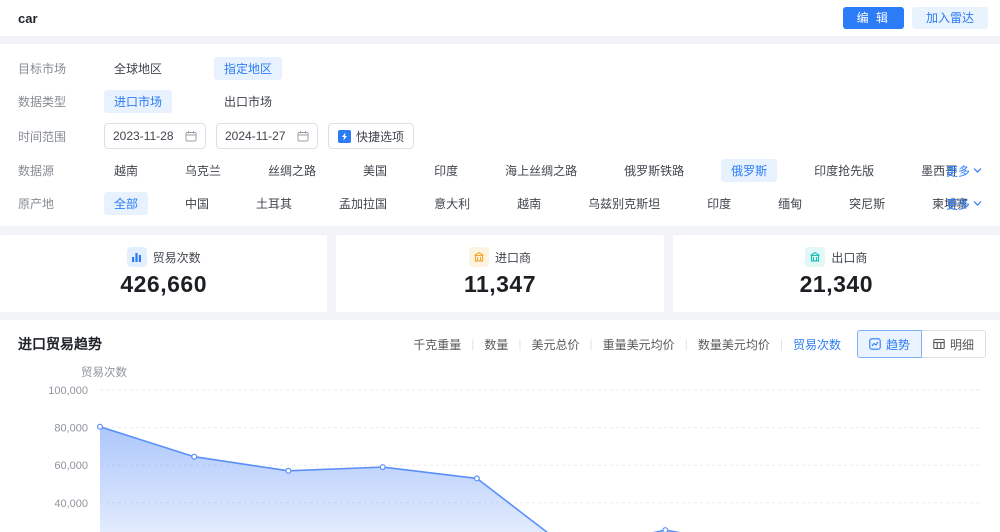  Describe the element at coordinates (734, 344) in the screenshot. I see `metric-option: 数量美元均价` at that location.